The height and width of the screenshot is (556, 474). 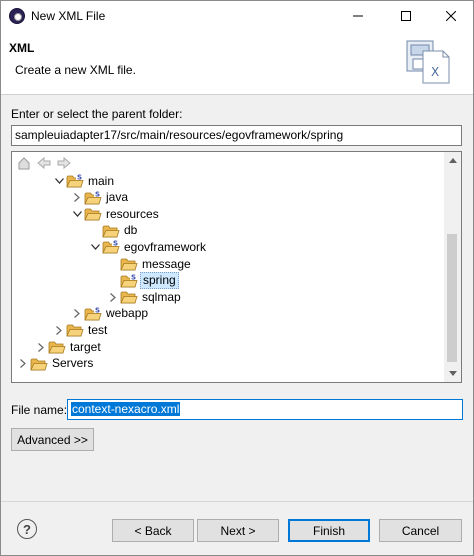 What do you see at coordinates (22, 48) in the screenshot?
I see `wizard-title: XML` at bounding box center [22, 48].